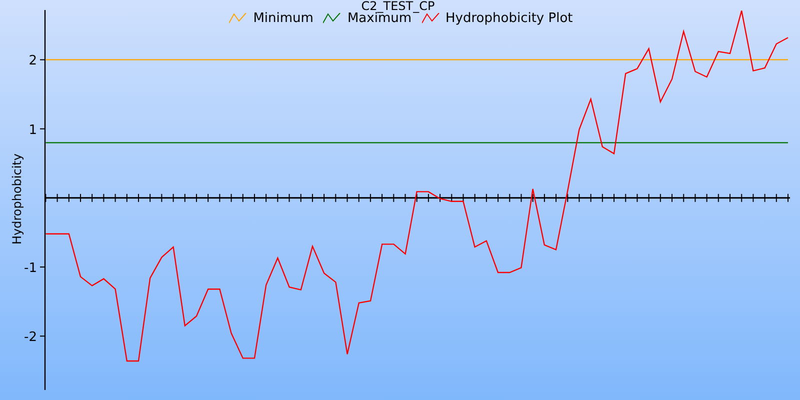  Describe the element at coordinates (32, 130) in the screenshot. I see `y-tick-label: 1` at that location.